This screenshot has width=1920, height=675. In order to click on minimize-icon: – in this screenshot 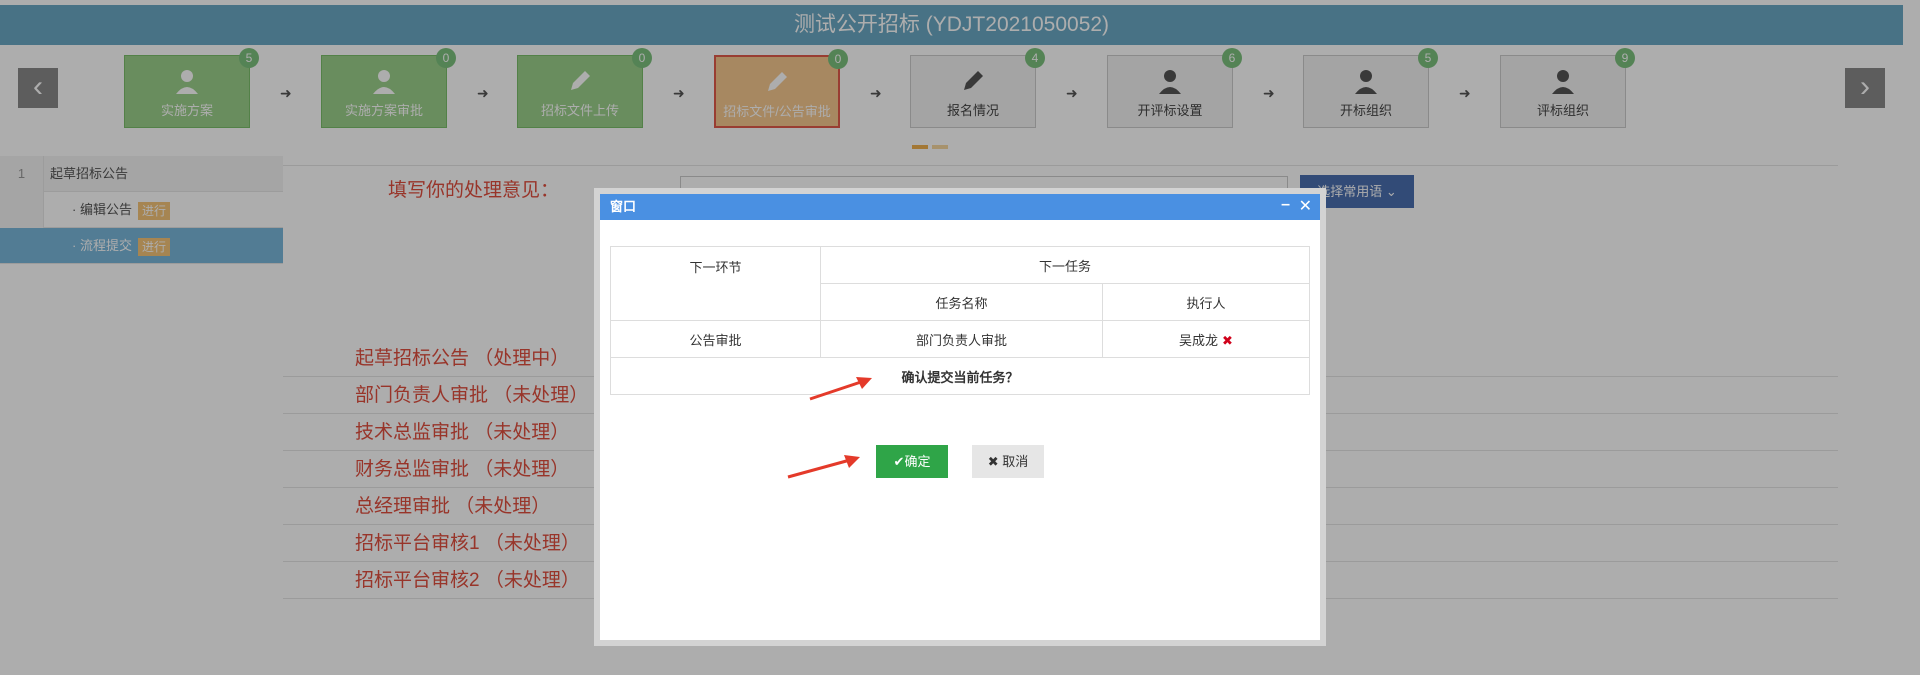, I will do `click(1285, 205)`.